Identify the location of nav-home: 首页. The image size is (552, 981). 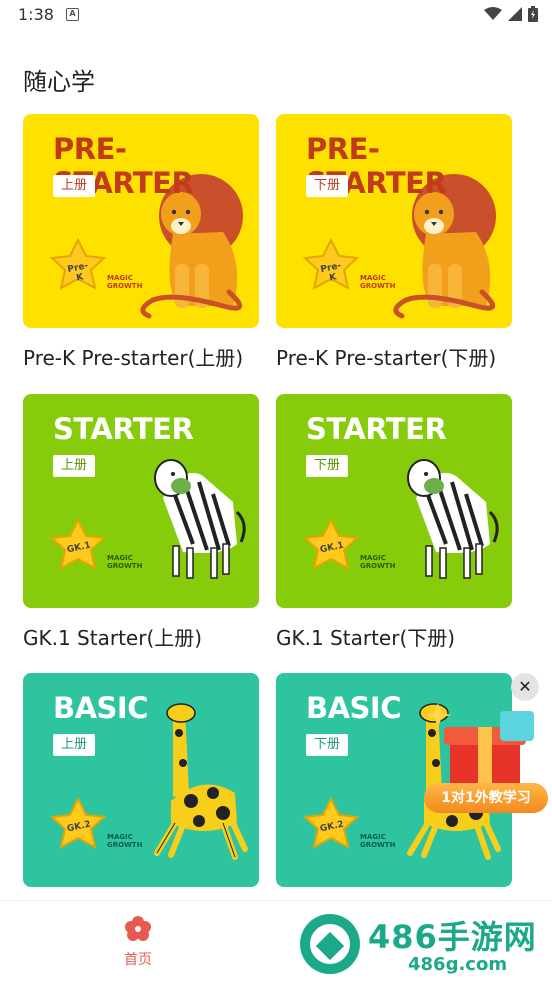
(138, 942).